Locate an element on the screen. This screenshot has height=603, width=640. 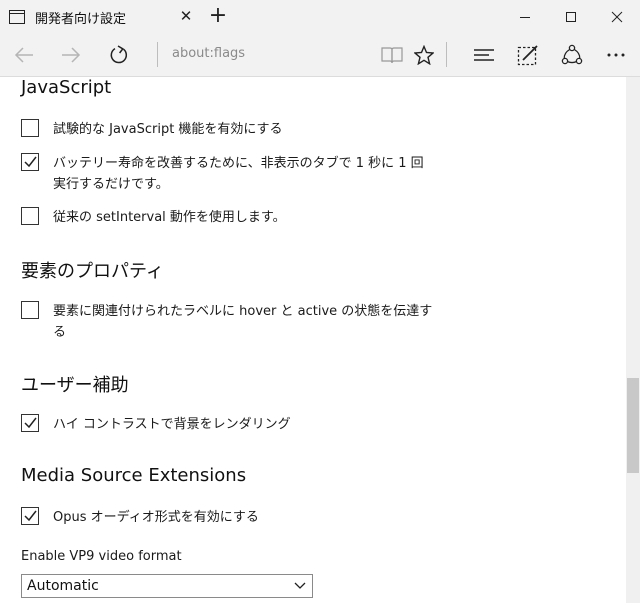
close-icon is located at coordinates (617, 17).